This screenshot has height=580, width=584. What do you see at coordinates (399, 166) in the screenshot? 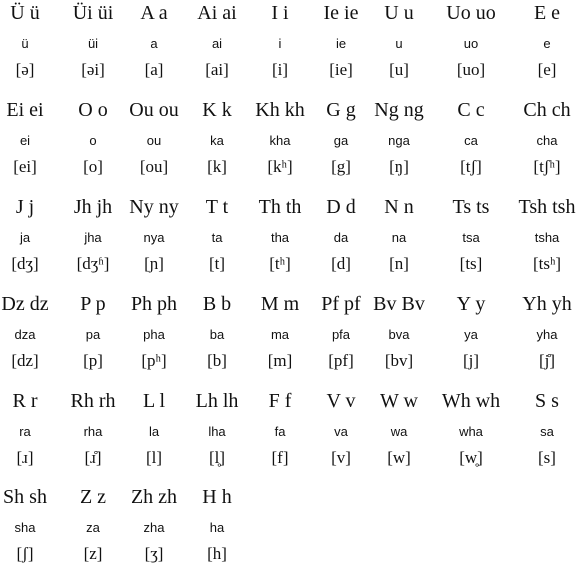
I see `letter-ipa: [ŋ]` at bounding box center [399, 166].